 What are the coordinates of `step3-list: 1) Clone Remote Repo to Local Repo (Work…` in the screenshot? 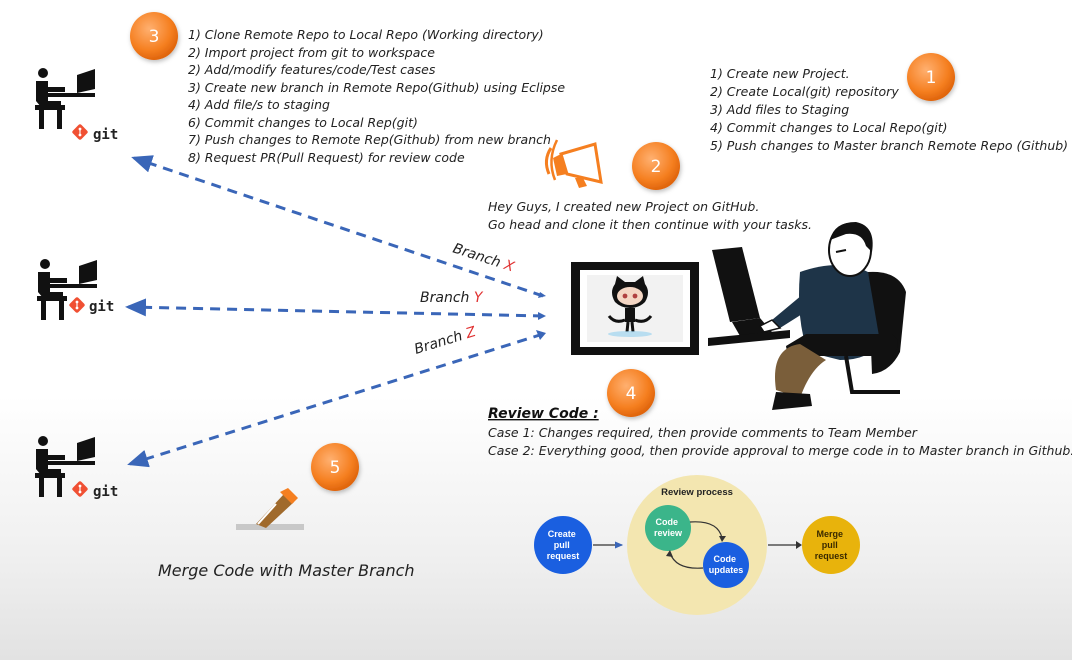 It's located at (376, 96).